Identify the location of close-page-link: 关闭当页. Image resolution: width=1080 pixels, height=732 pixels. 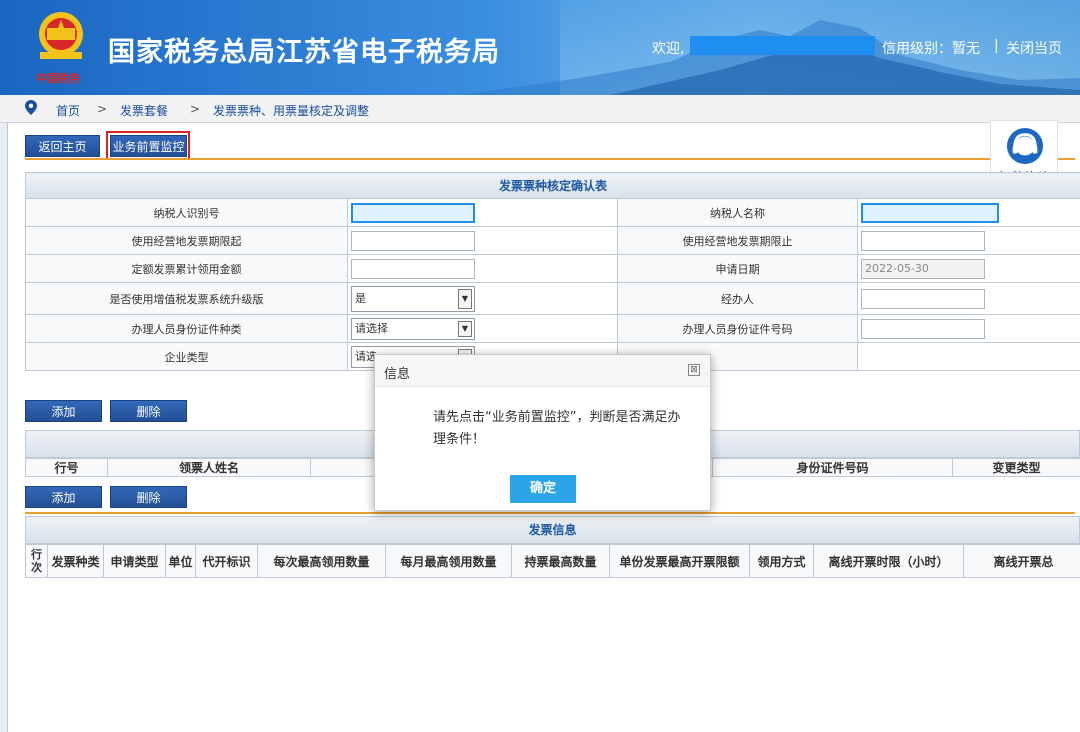
(1034, 48).